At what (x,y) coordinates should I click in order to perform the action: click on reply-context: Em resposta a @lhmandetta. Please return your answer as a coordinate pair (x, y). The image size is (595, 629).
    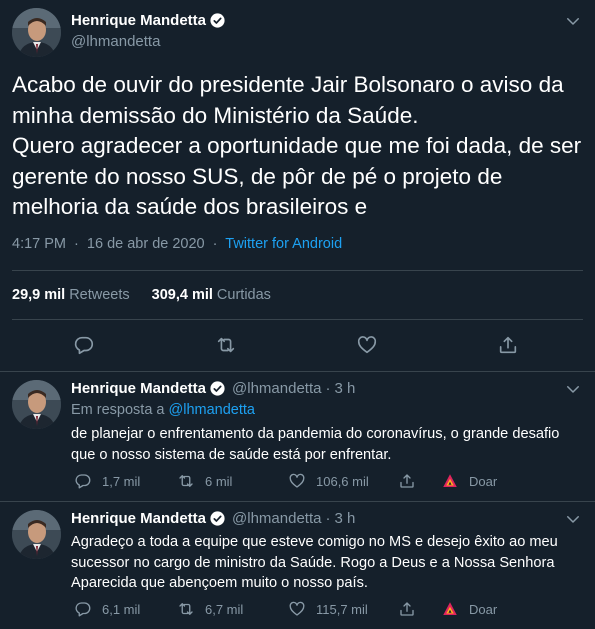
    Looking at the image, I should click on (163, 410).